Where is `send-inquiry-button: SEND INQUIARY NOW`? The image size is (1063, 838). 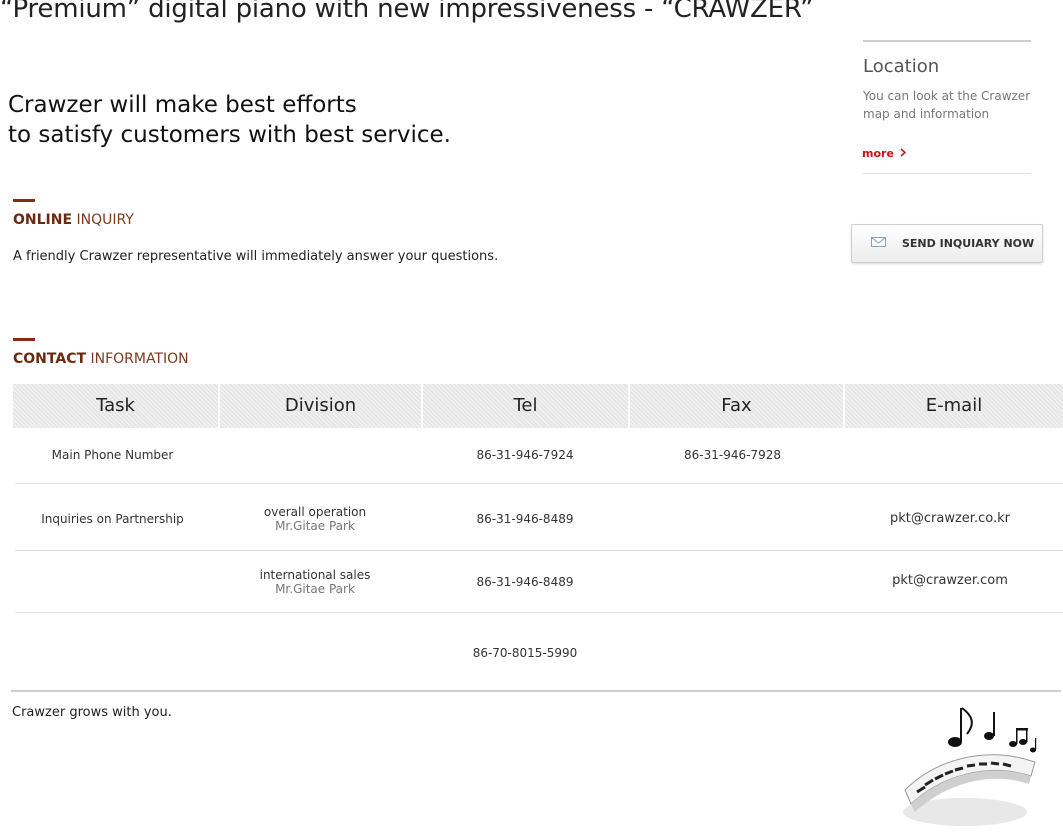
send-inquiry-button: SEND INQUIARY NOW is located at coordinates (947, 243).